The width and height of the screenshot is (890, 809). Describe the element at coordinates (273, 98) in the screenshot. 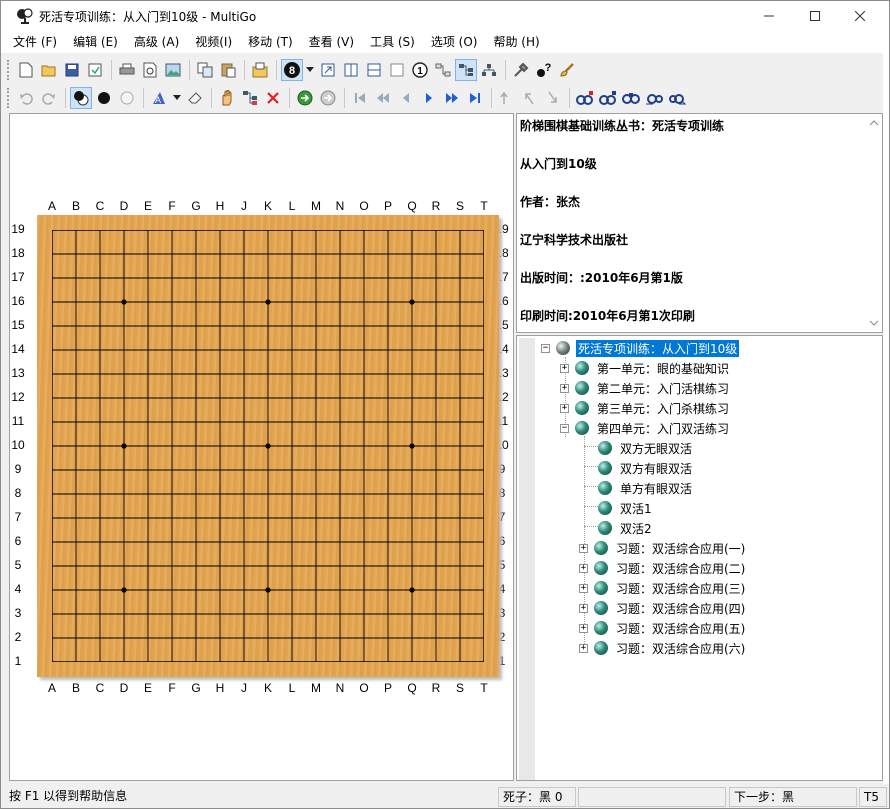

I see `delete-icon` at that location.